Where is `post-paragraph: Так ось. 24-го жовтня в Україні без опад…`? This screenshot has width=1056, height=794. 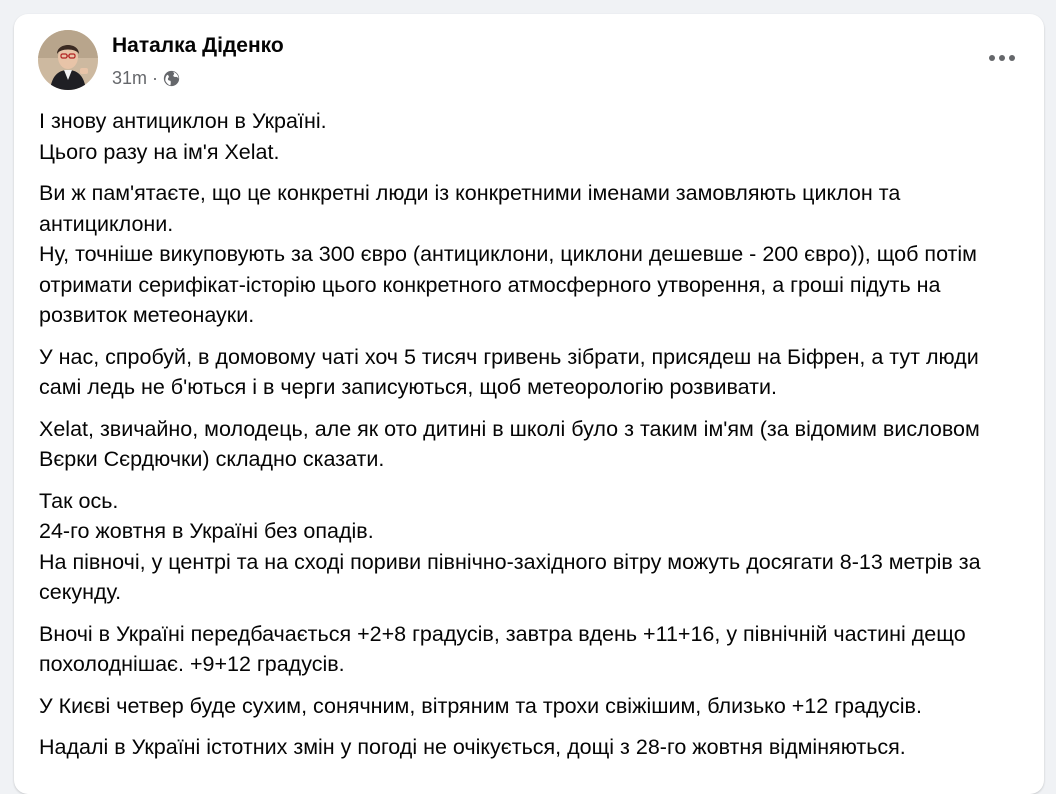
post-paragraph: Так ось. 24-го жовтня в Україні без опад… is located at coordinates (510, 546).